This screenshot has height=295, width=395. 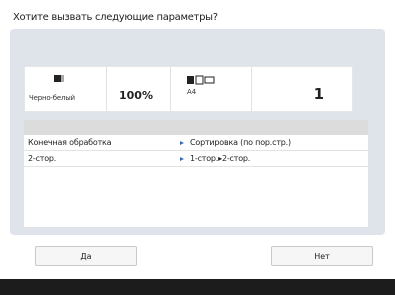 What do you see at coordinates (318, 94) in the screenshot?
I see `copies-value: 1` at bounding box center [318, 94].